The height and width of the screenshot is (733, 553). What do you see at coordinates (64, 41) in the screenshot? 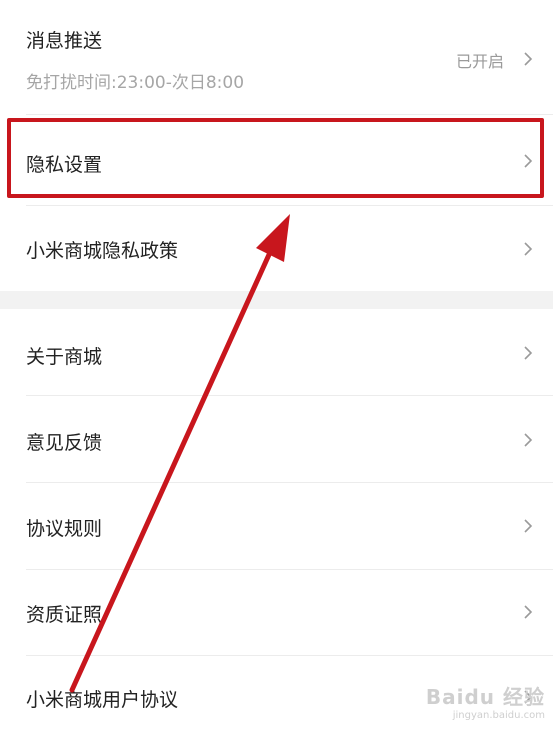
I see `push-title: 消息推送` at bounding box center [64, 41].